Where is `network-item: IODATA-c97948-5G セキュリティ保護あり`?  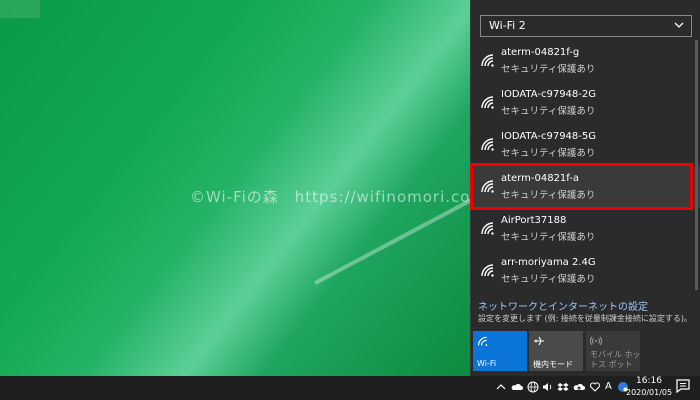 network-item: IODATA-c97948-5G セキュリティ保護あり is located at coordinates (585, 145).